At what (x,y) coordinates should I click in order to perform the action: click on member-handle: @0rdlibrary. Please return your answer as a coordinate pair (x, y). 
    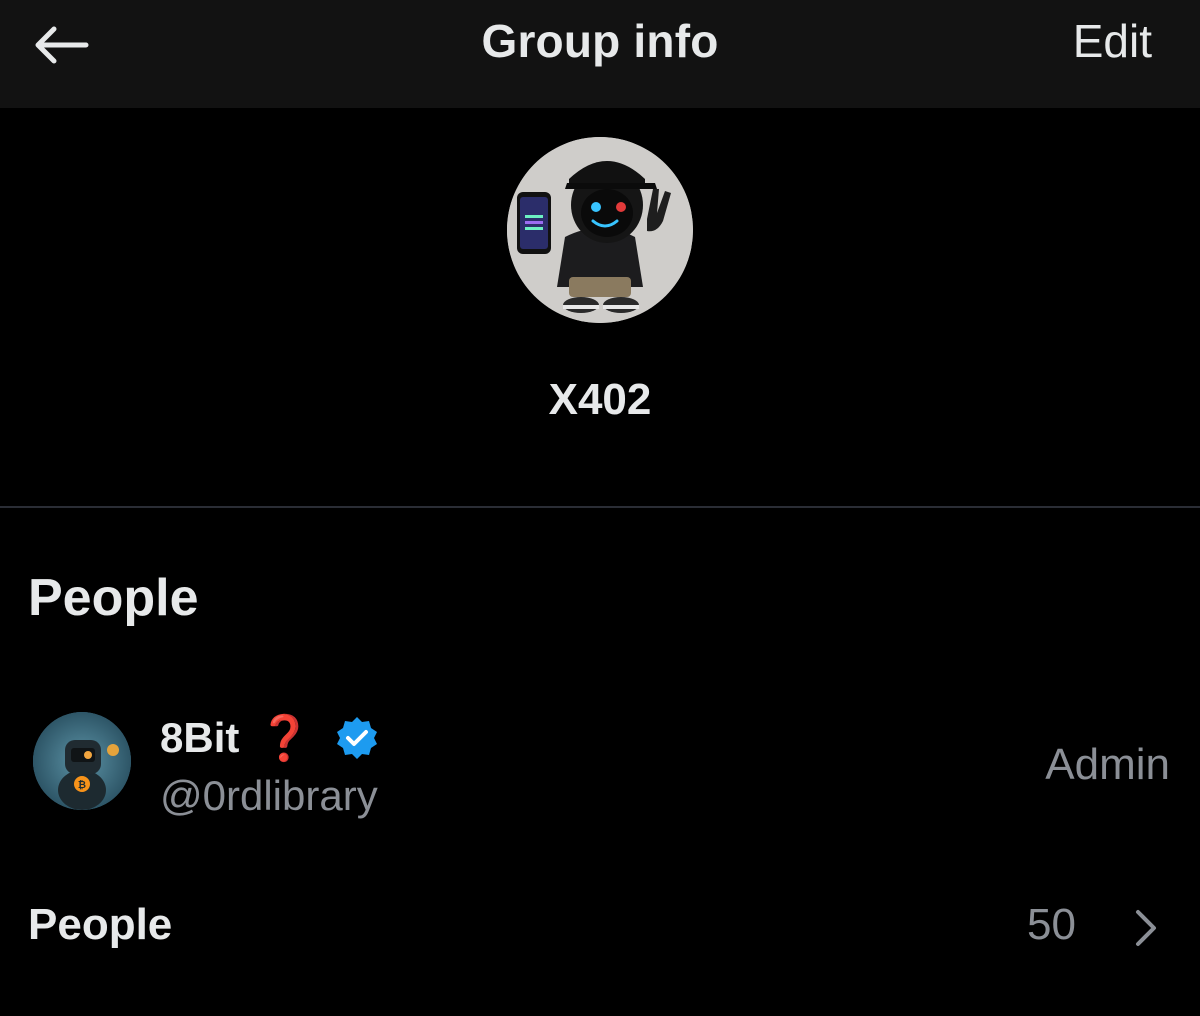
    Looking at the image, I should click on (269, 795).